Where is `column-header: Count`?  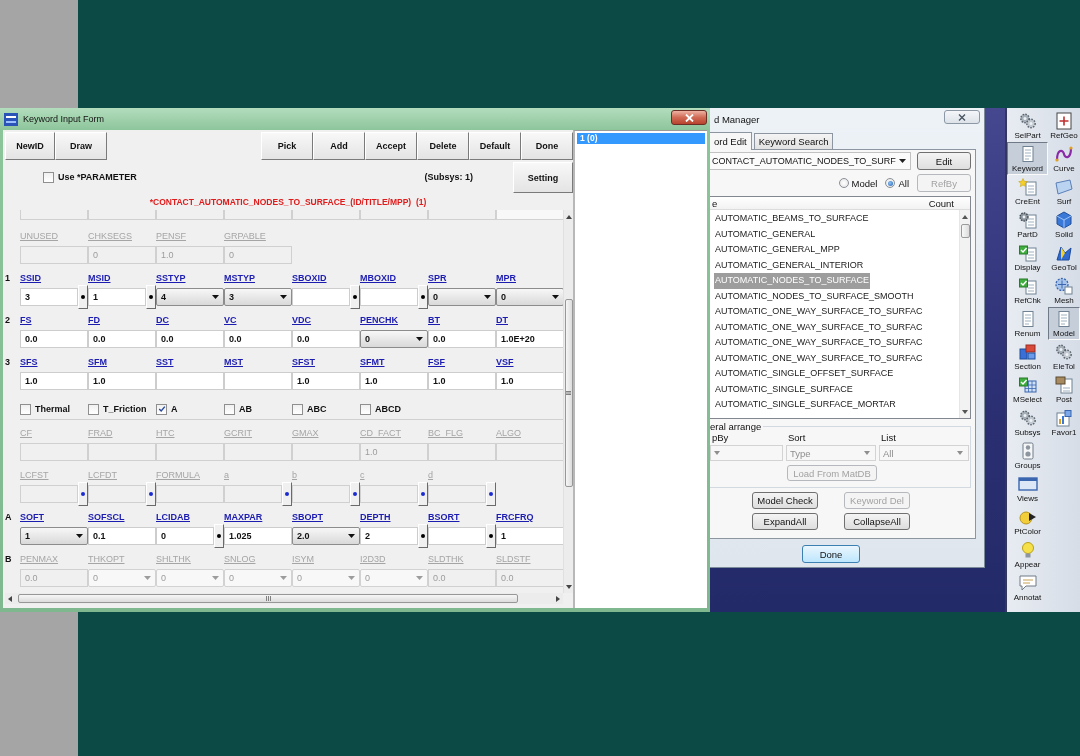 column-header: Count is located at coordinates (941, 203).